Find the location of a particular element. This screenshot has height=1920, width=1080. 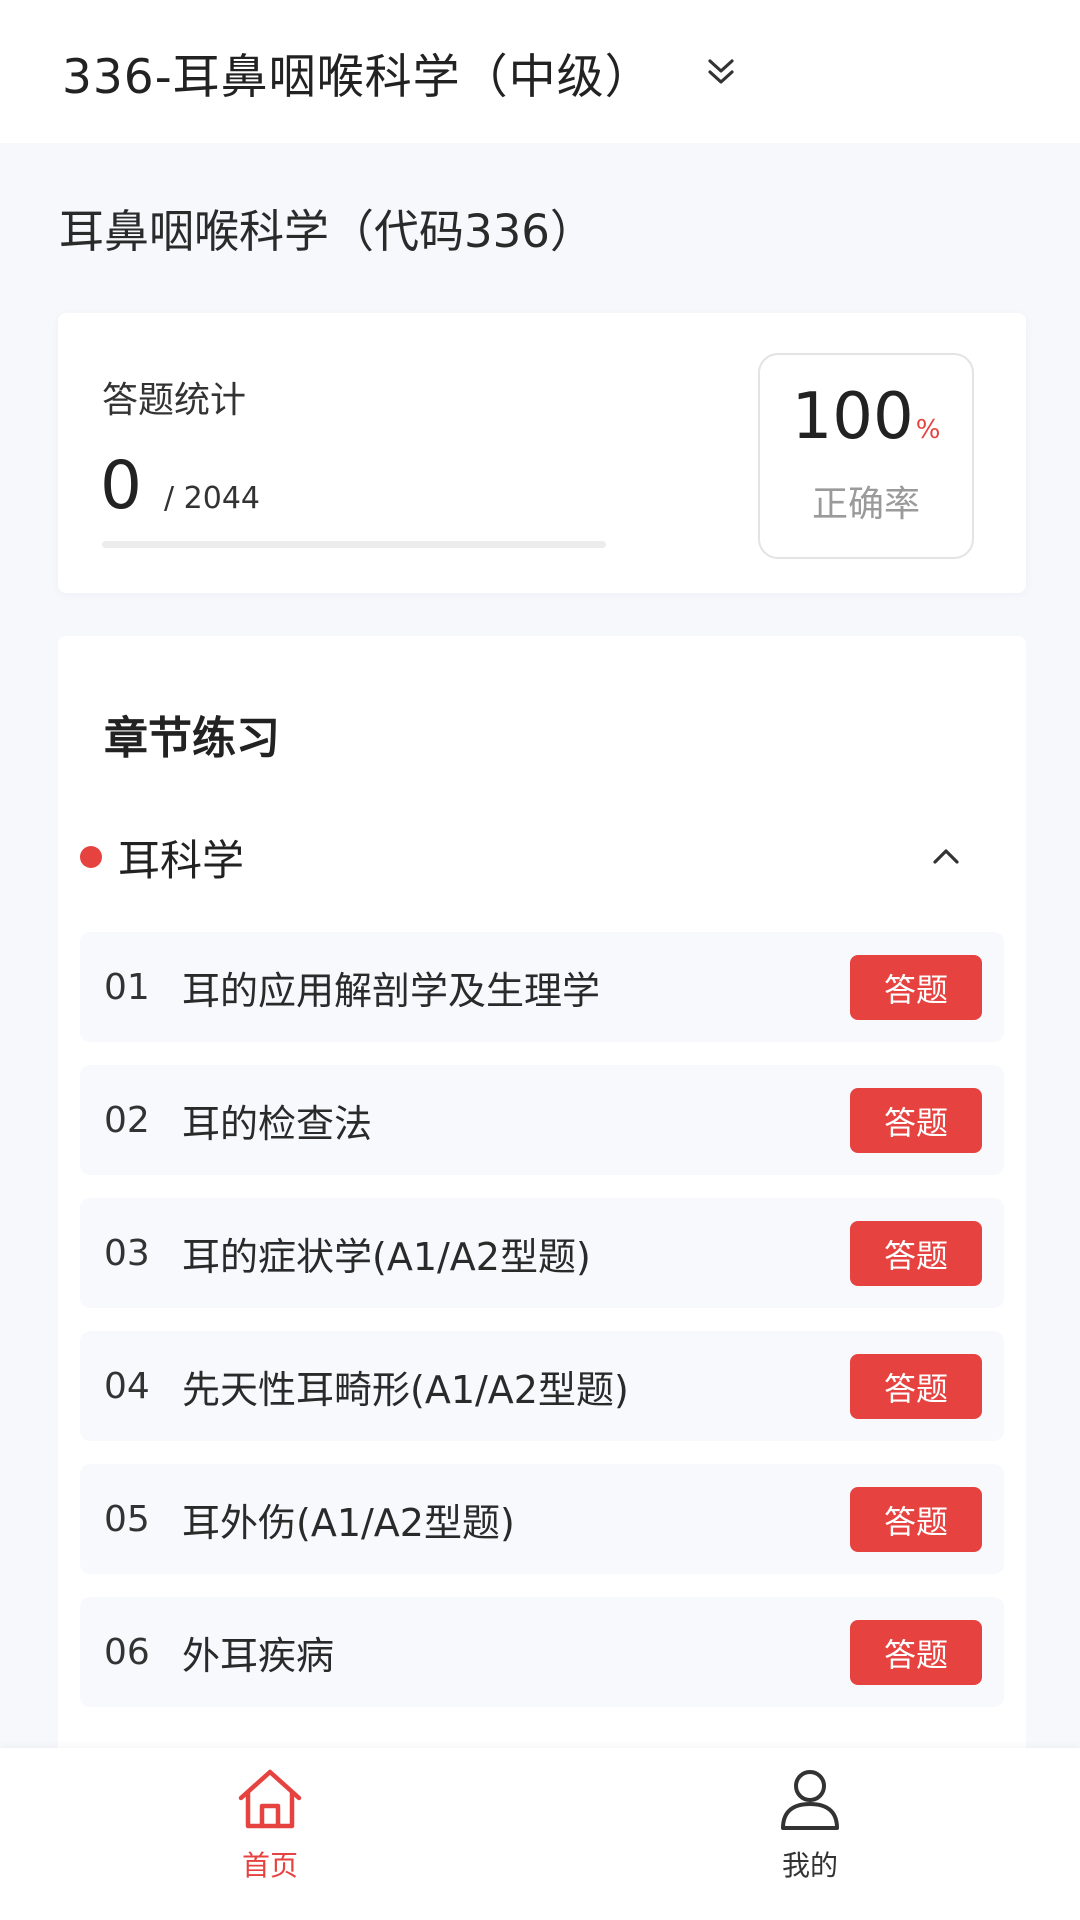

user-icon is located at coordinates (810, 1800).